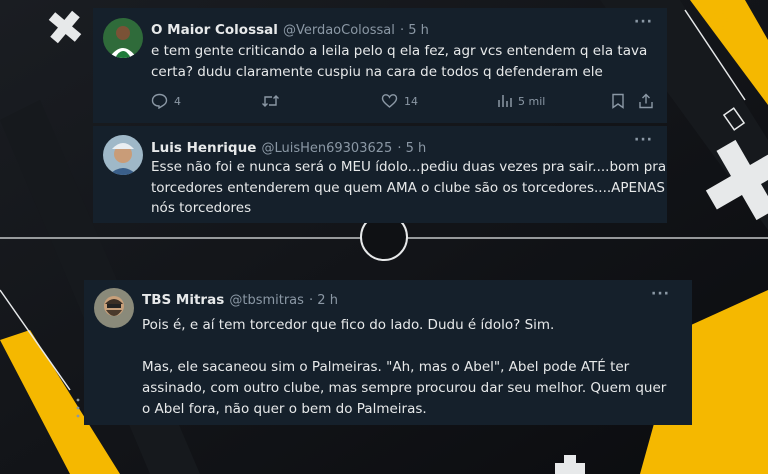  I want to click on display-name: Luis Henrique, so click(203, 148).